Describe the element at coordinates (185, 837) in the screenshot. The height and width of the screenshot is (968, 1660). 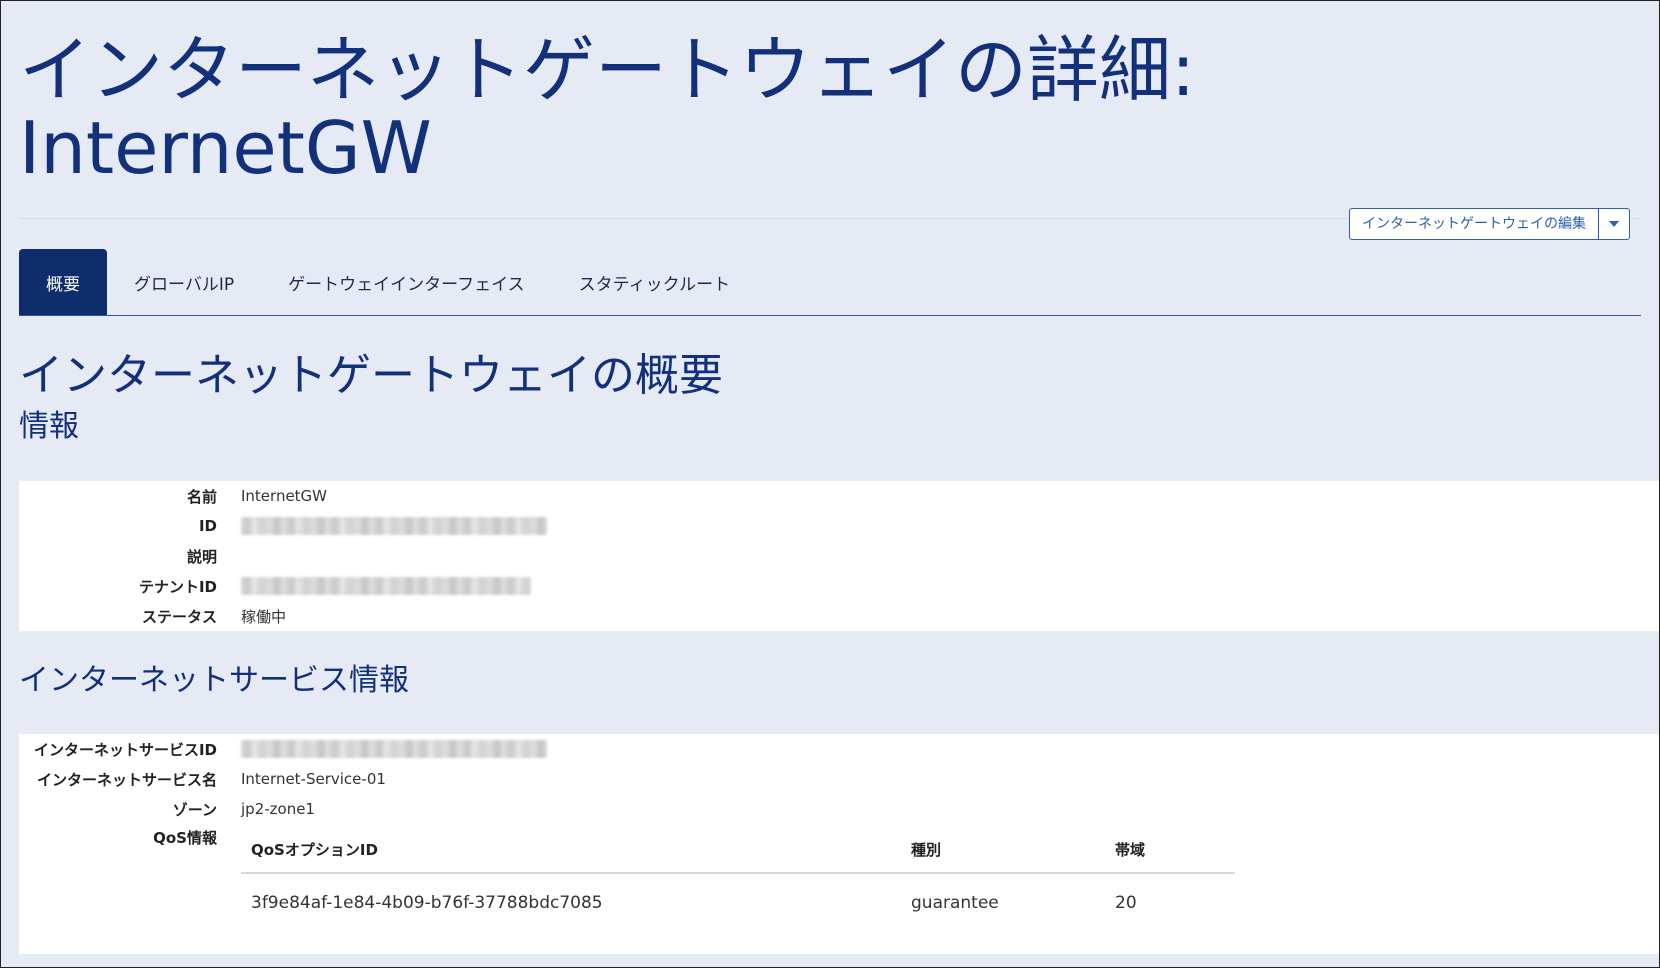
I see `qos-label: QoS情報` at that location.